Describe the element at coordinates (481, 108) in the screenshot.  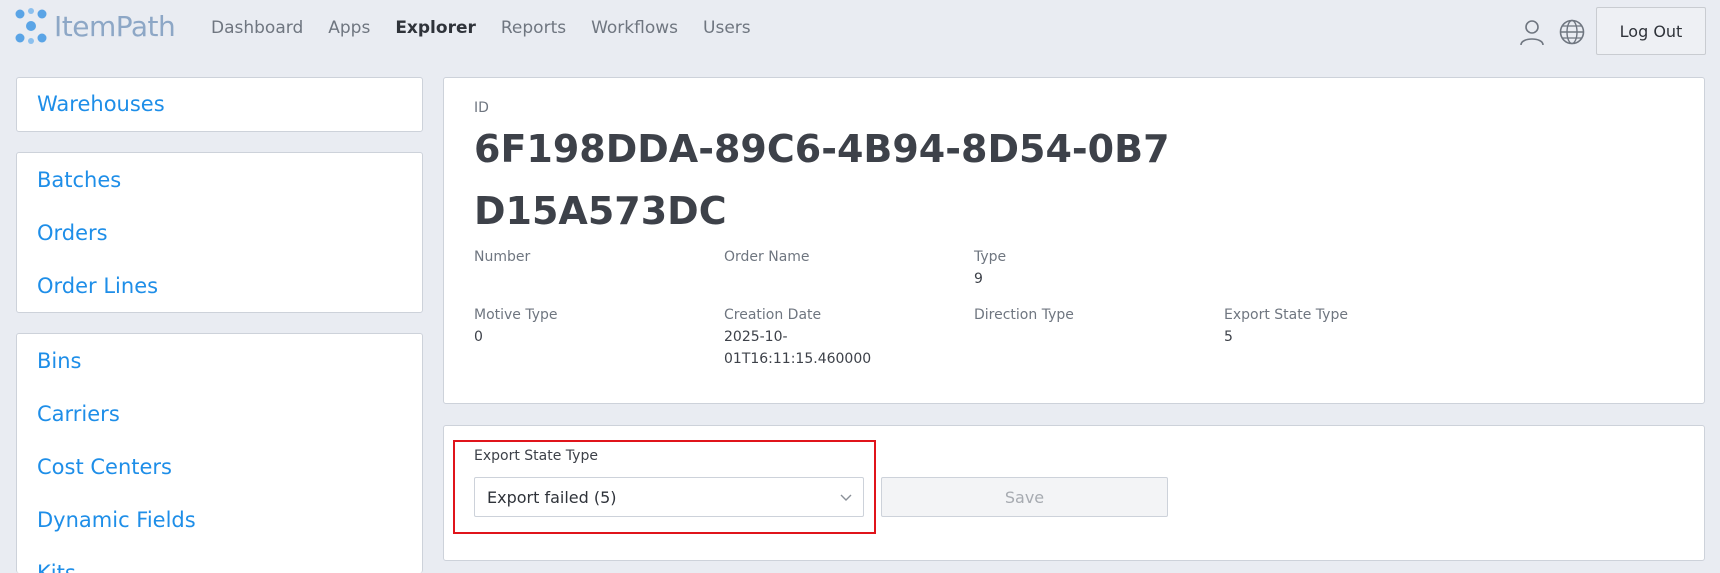
I see `id-label: ID` at that location.